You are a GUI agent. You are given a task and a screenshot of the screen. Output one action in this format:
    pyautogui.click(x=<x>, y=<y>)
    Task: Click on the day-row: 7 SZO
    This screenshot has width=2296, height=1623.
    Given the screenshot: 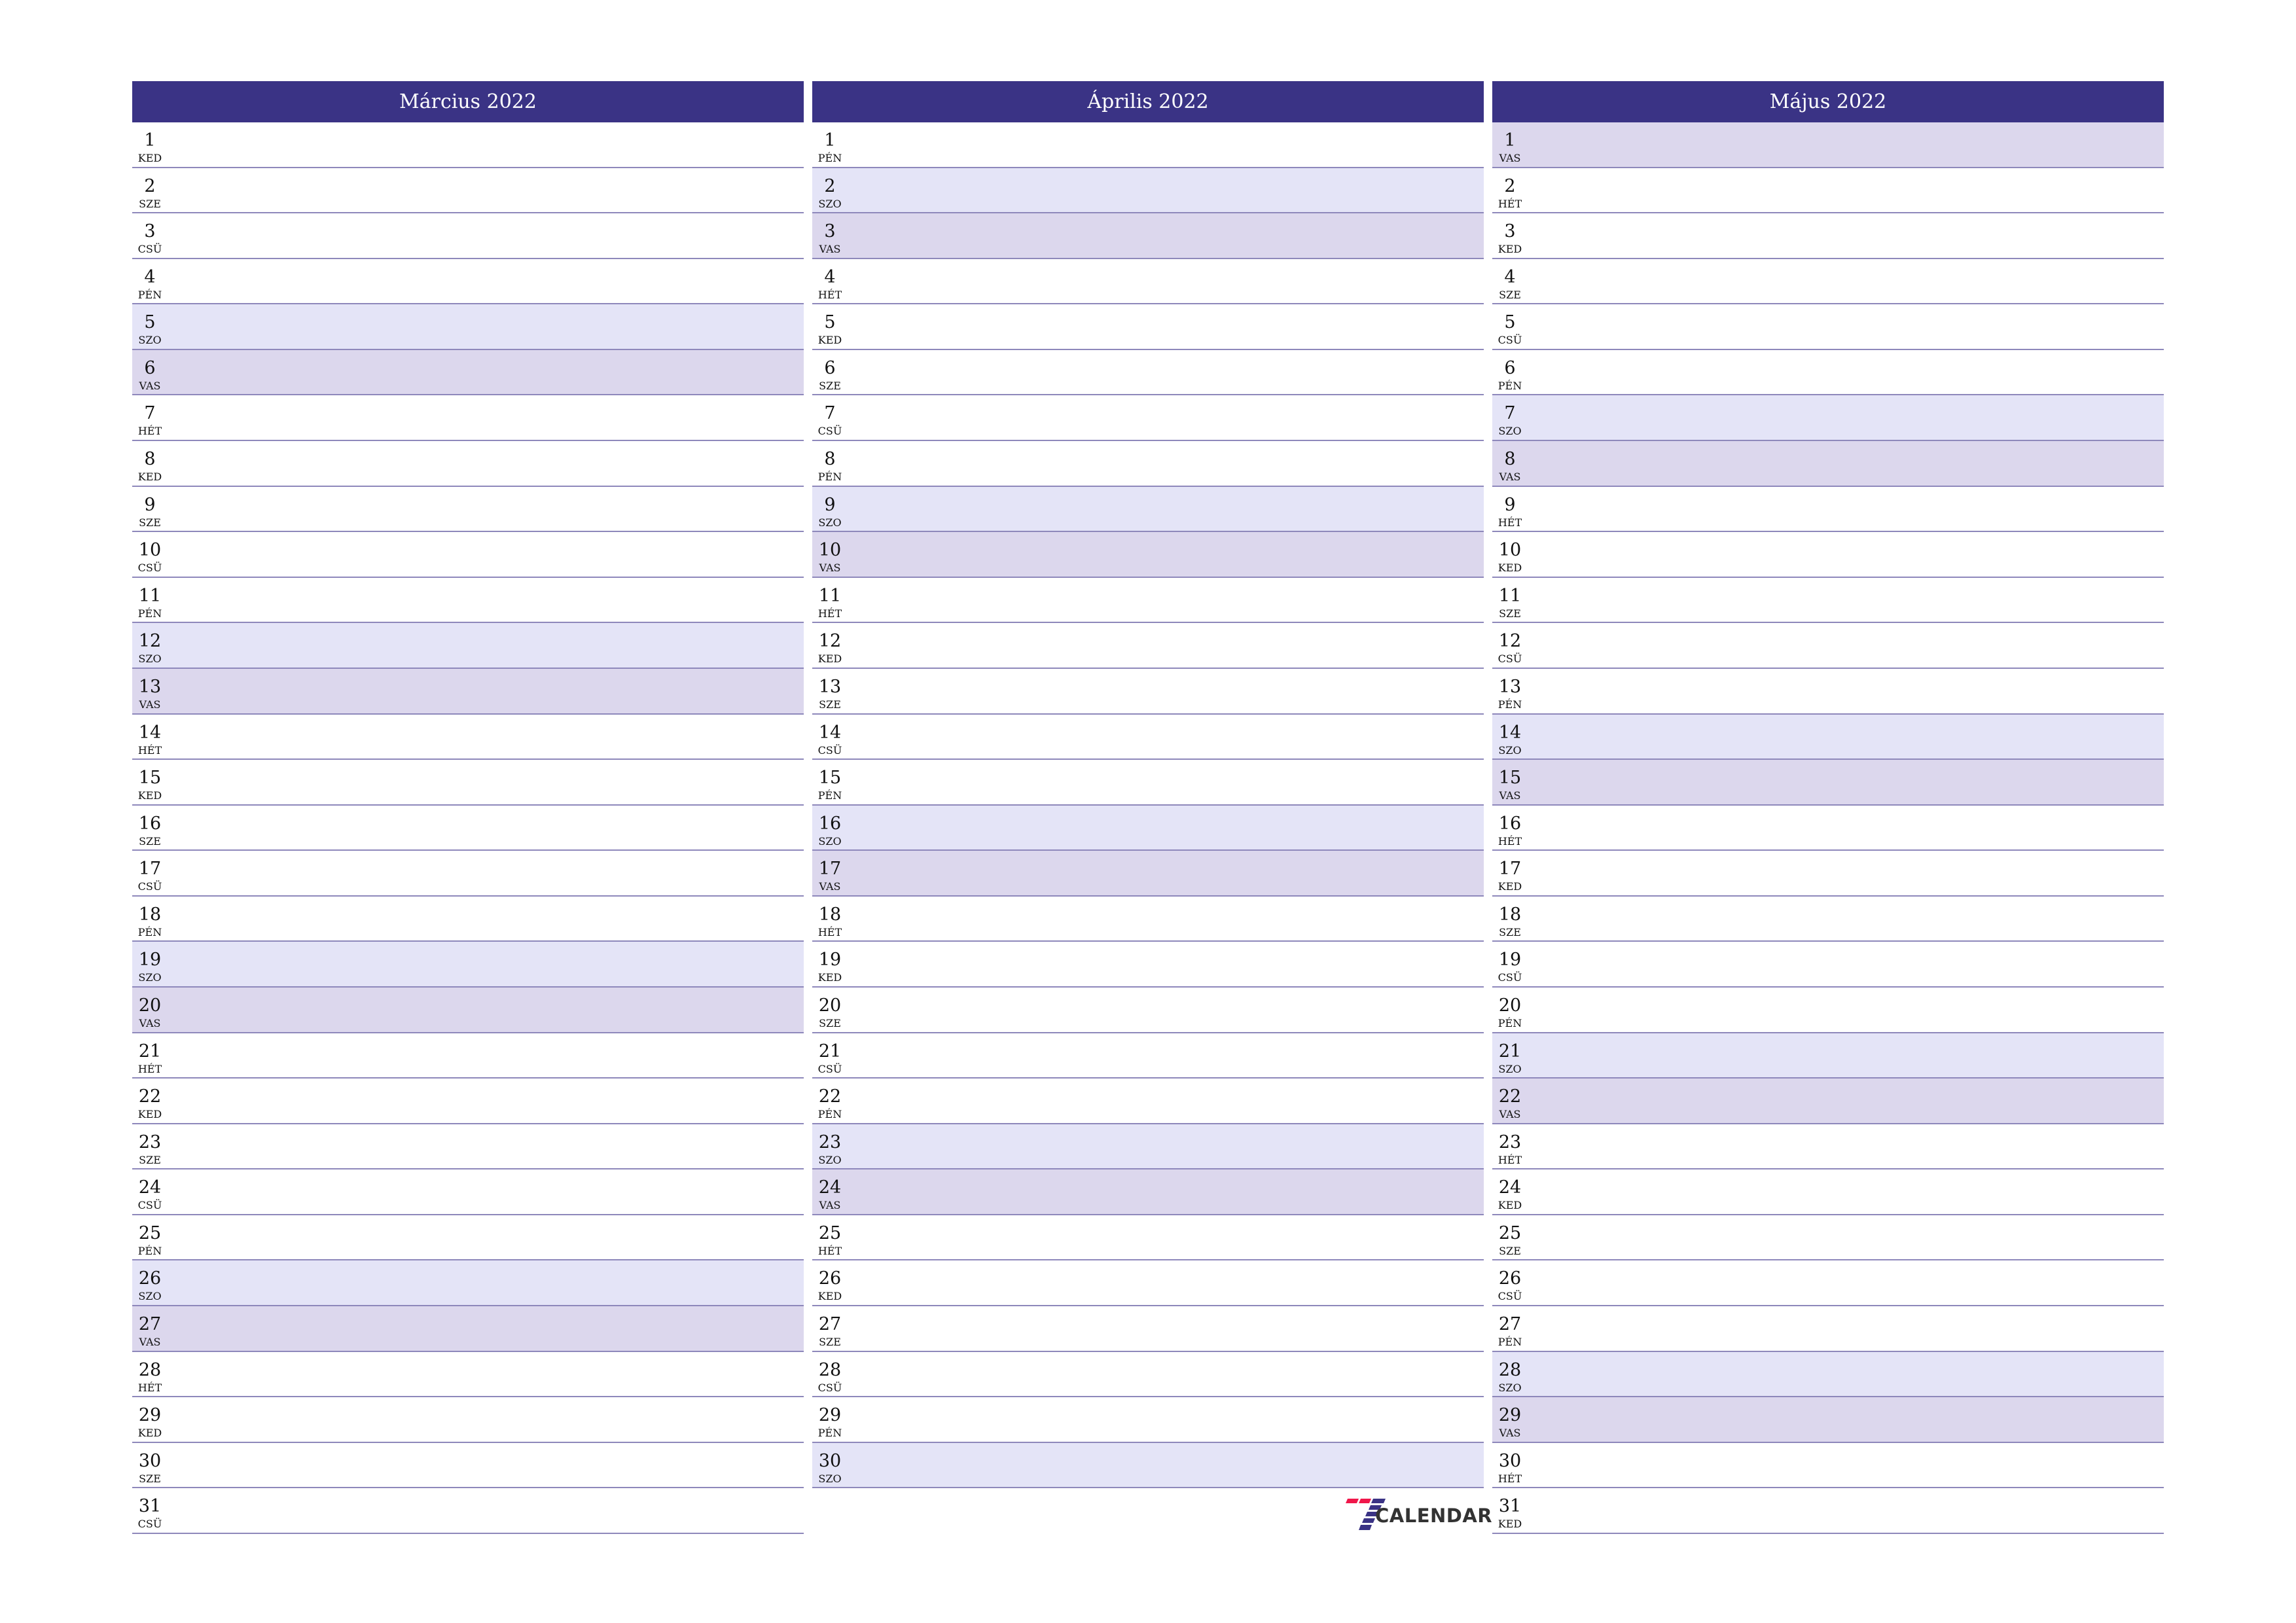 What is the action you would take?
    pyautogui.click(x=1828, y=418)
    